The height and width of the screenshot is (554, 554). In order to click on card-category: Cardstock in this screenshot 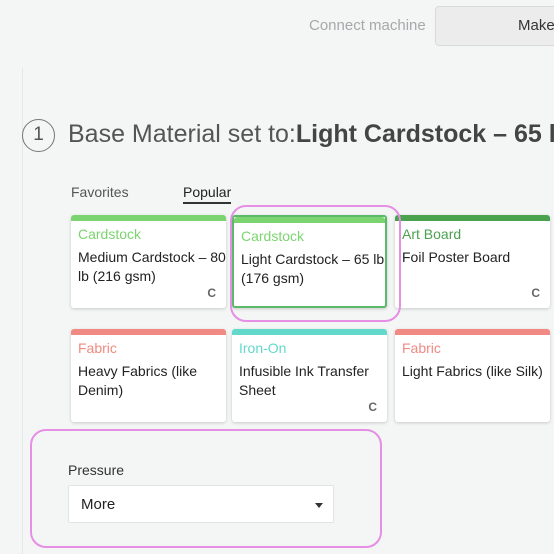, I will do `click(110, 234)`.